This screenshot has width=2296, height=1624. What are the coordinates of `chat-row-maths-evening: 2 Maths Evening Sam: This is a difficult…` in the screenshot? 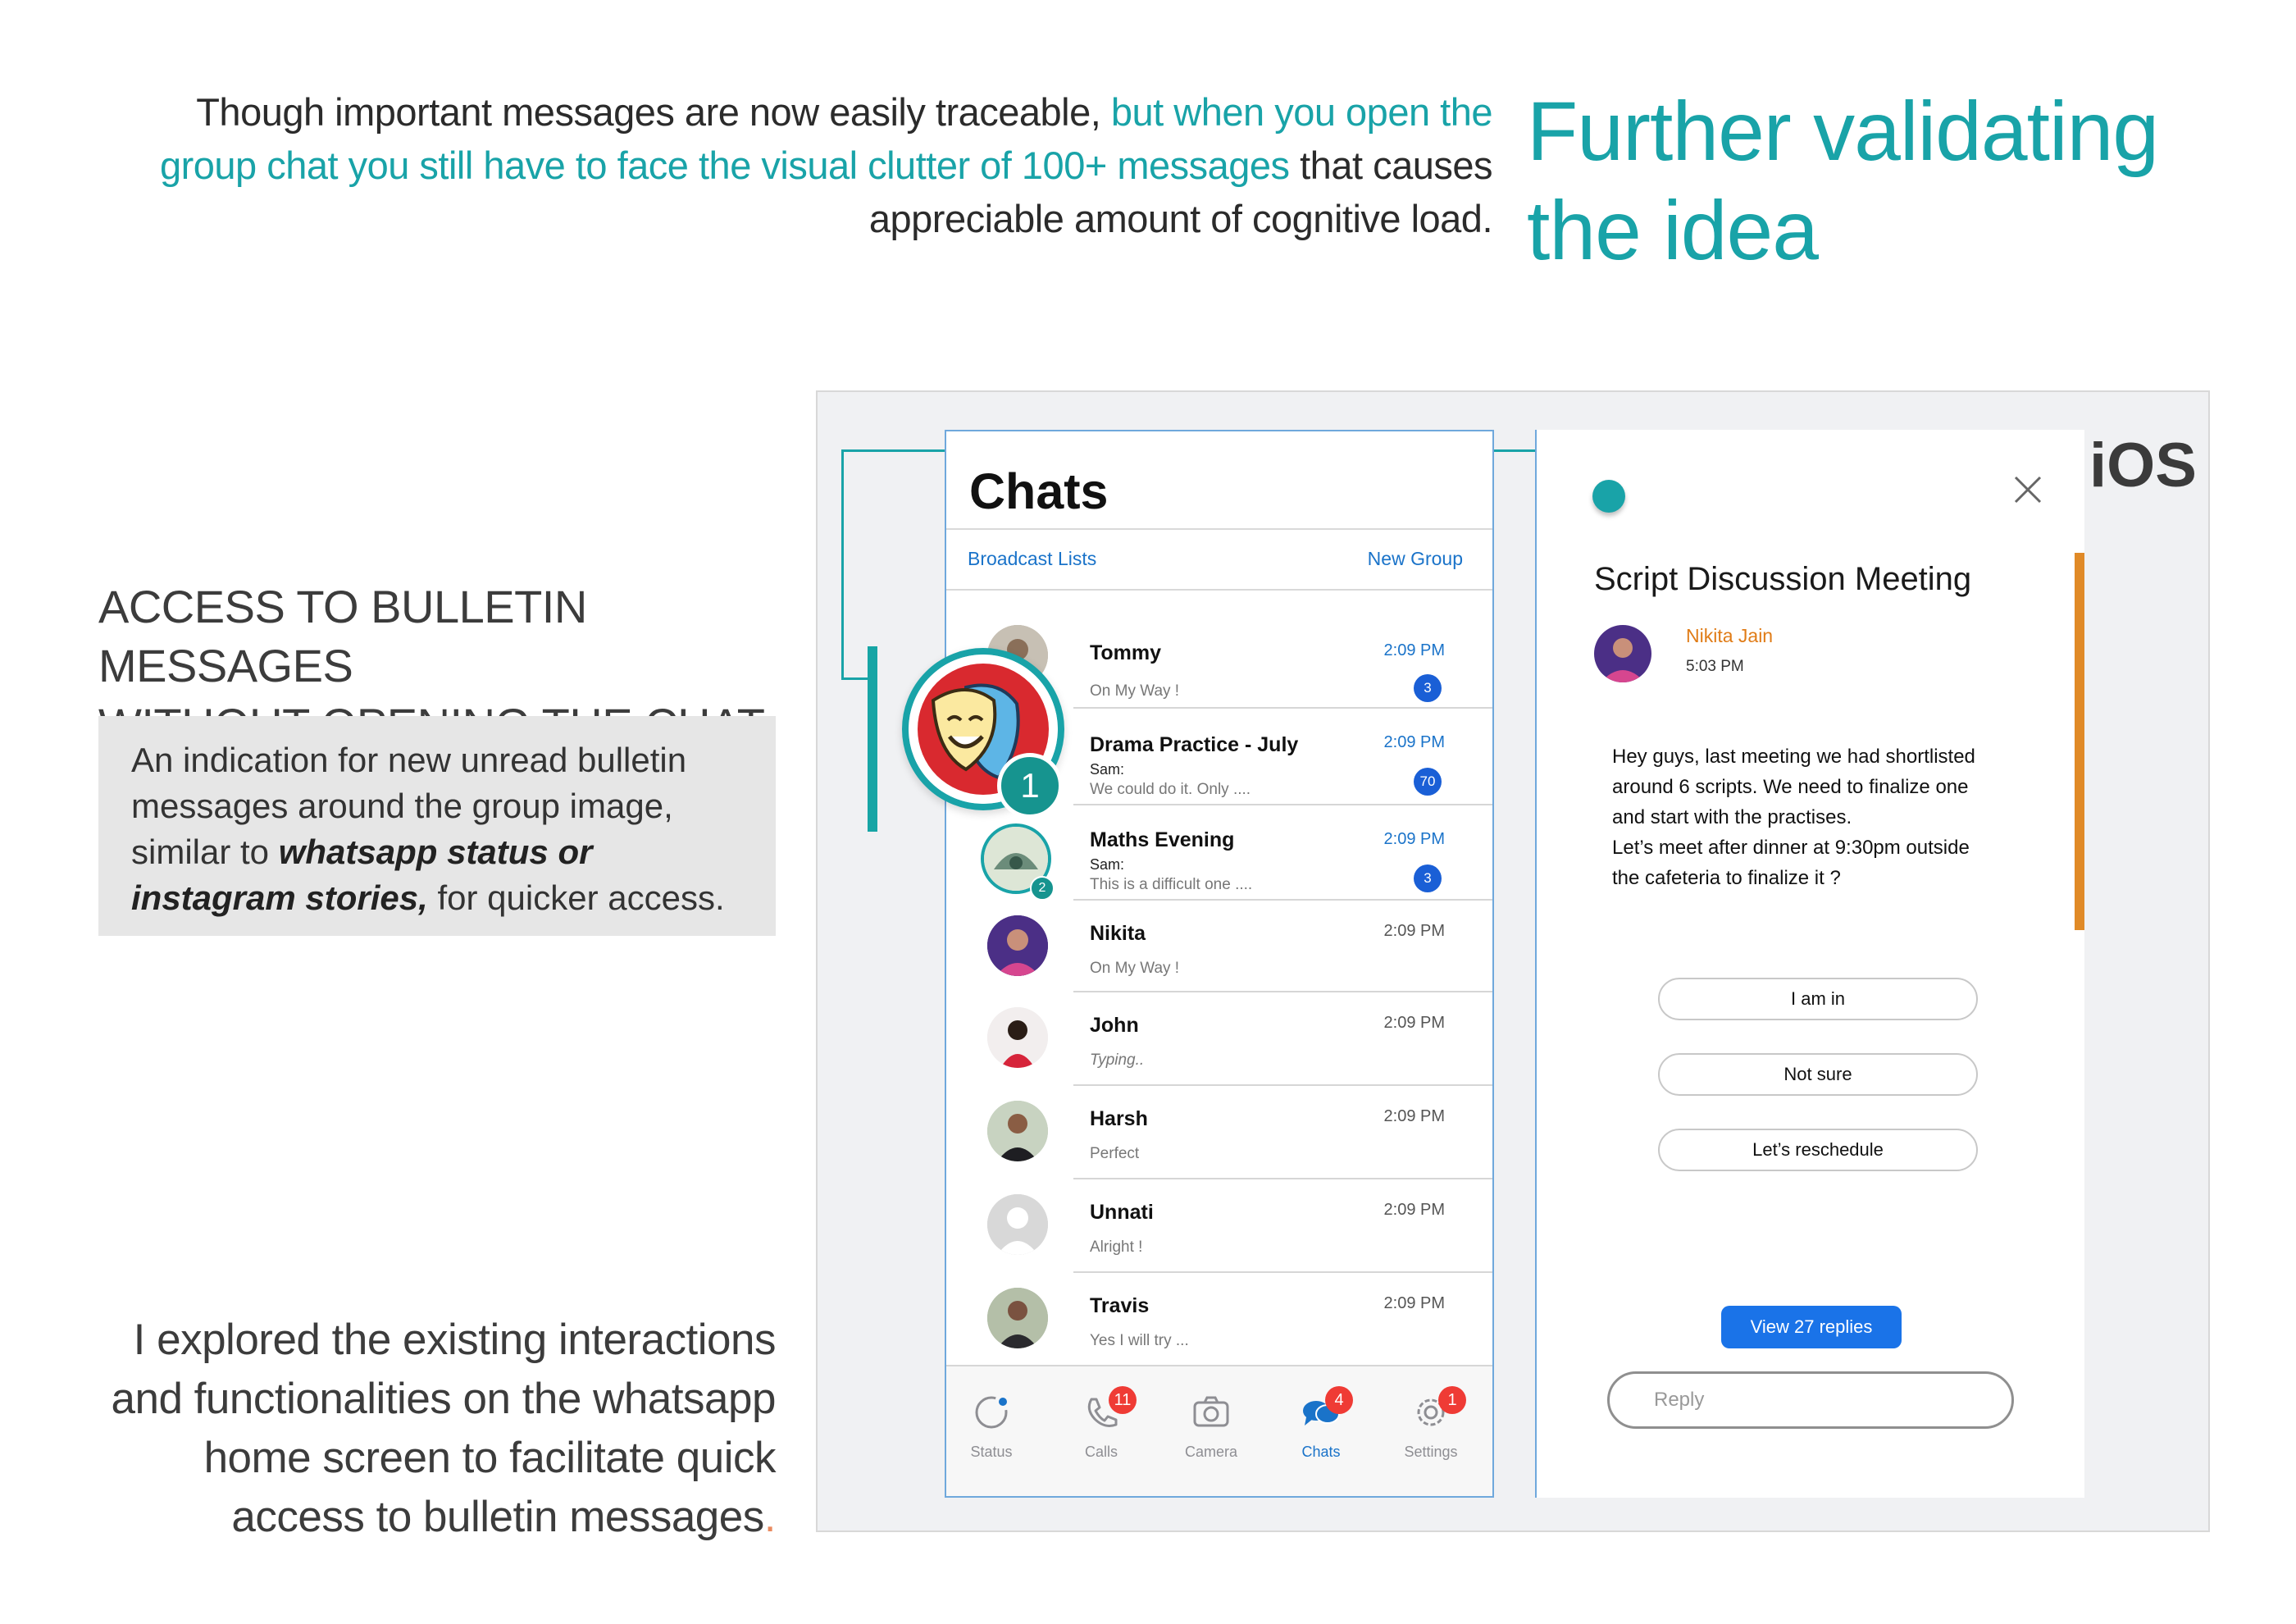 It's located at (1219, 853).